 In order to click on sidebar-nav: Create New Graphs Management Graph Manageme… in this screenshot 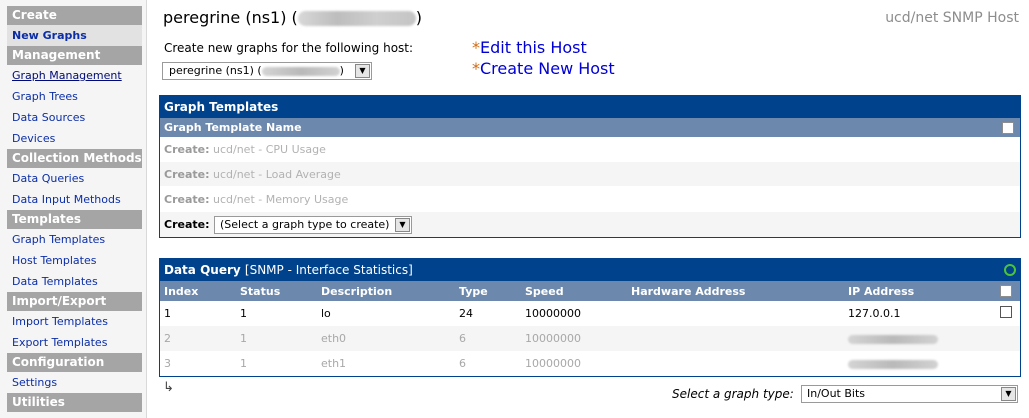, I will do `click(73, 209)`.